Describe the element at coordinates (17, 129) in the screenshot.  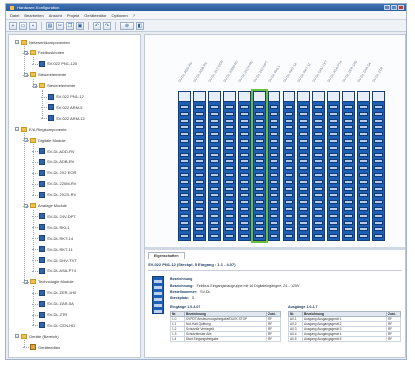
I see `expand-toggle-icon: -` at that location.